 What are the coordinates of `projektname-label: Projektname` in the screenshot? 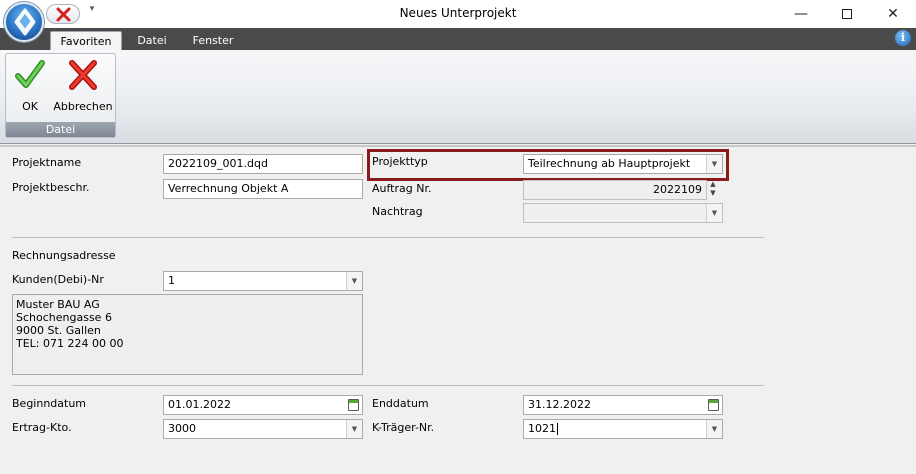 It's located at (47, 162).